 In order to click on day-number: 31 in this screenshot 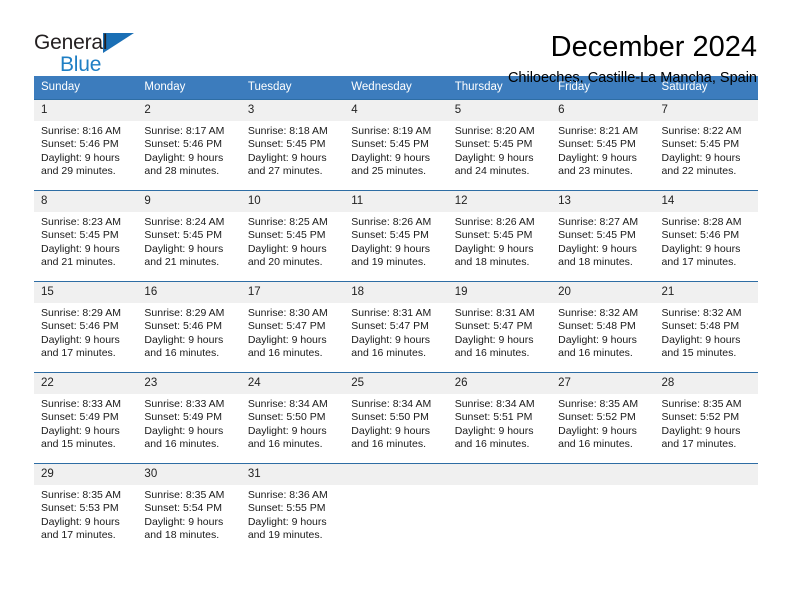, I will do `click(292, 474)`.